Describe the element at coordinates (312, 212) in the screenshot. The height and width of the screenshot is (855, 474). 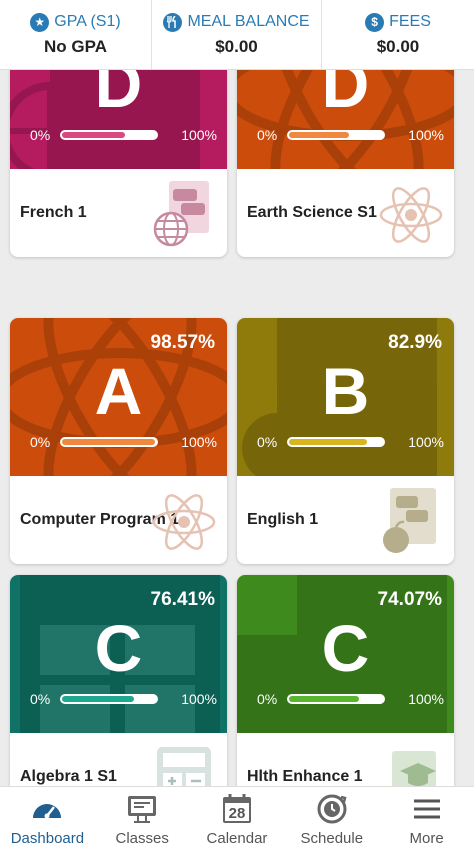
I see `class-name: Earth Science S1` at that location.